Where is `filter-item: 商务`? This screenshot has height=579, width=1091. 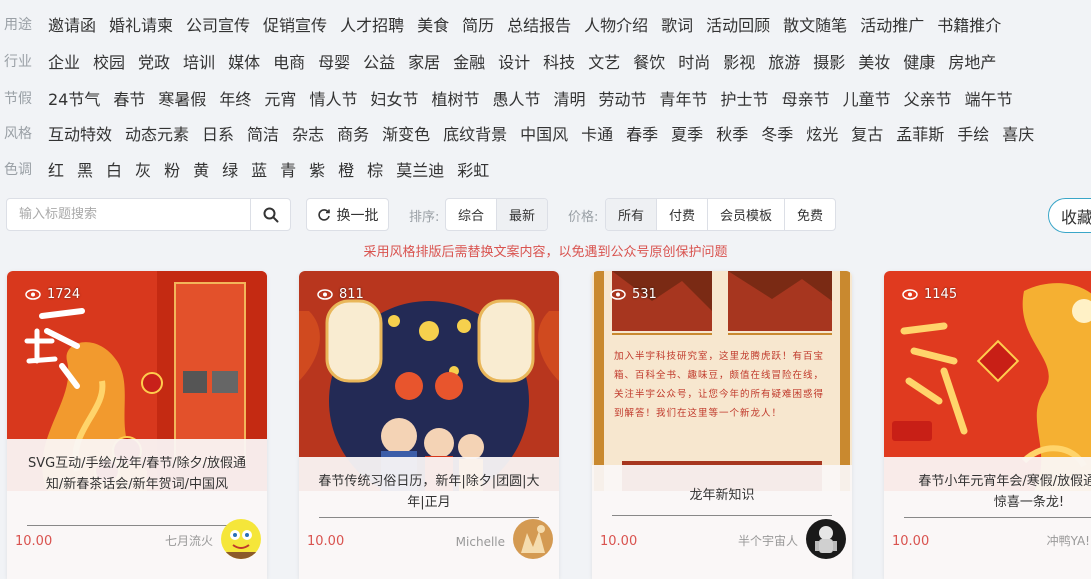
filter-item: 商务 is located at coordinates (353, 133).